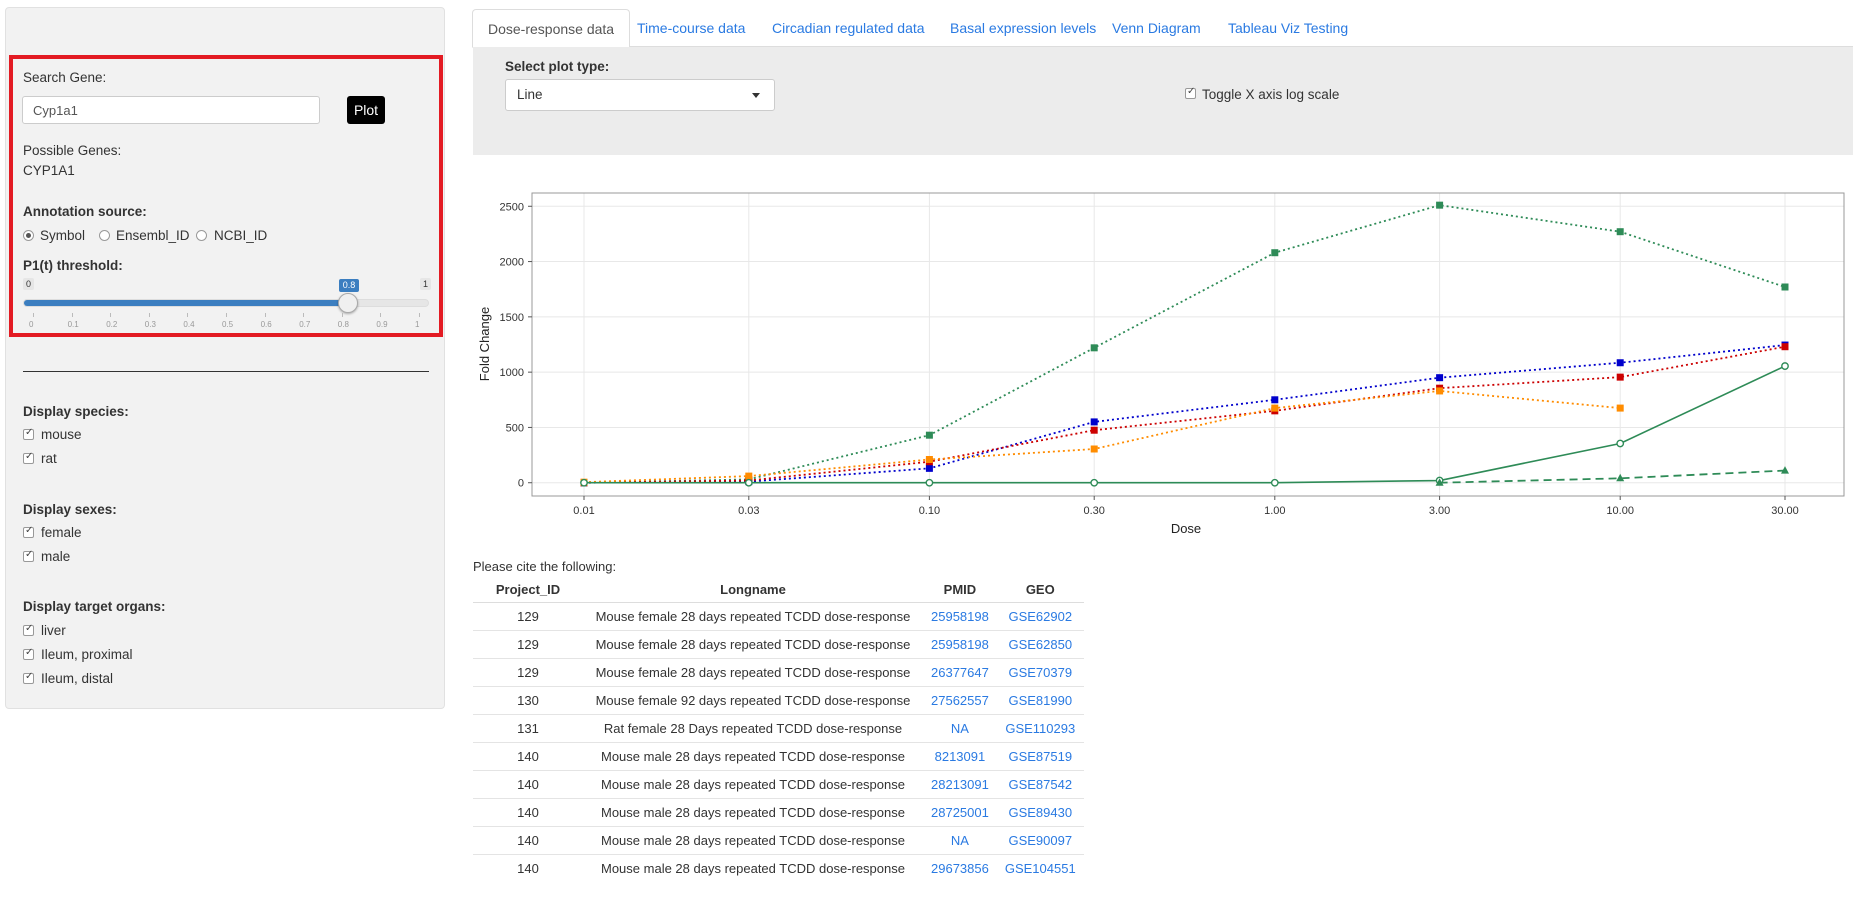 The image size is (1859, 904). I want to click on radio-ncbi, so click(201, 235).